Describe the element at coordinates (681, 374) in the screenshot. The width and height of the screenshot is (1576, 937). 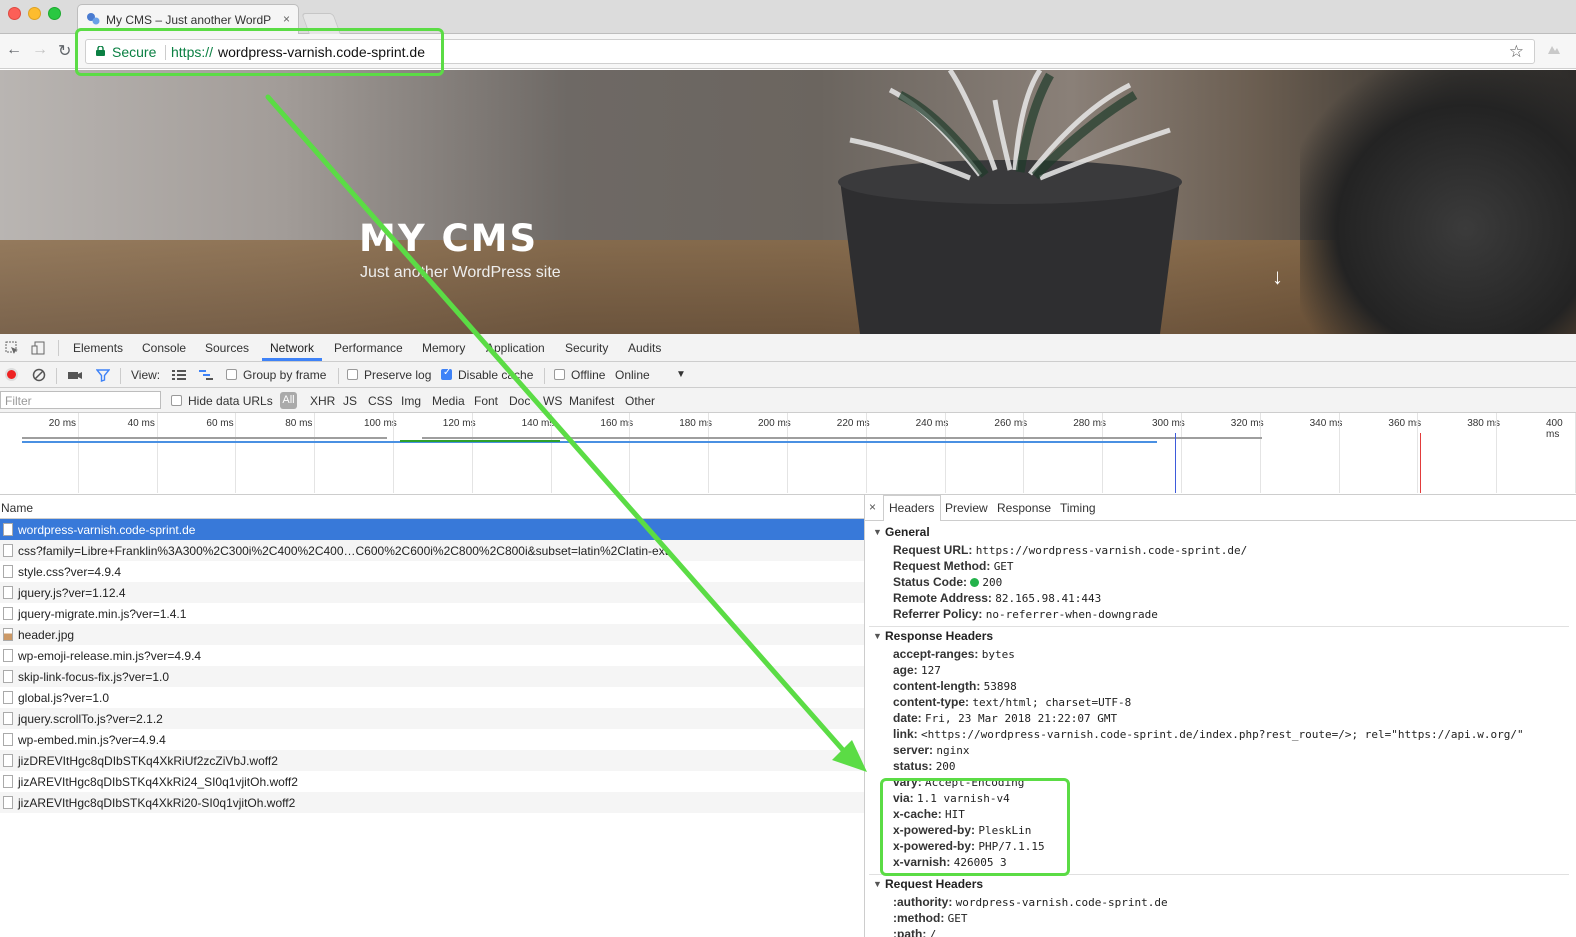
I see `chevron-down-icon: ▼` at that location.